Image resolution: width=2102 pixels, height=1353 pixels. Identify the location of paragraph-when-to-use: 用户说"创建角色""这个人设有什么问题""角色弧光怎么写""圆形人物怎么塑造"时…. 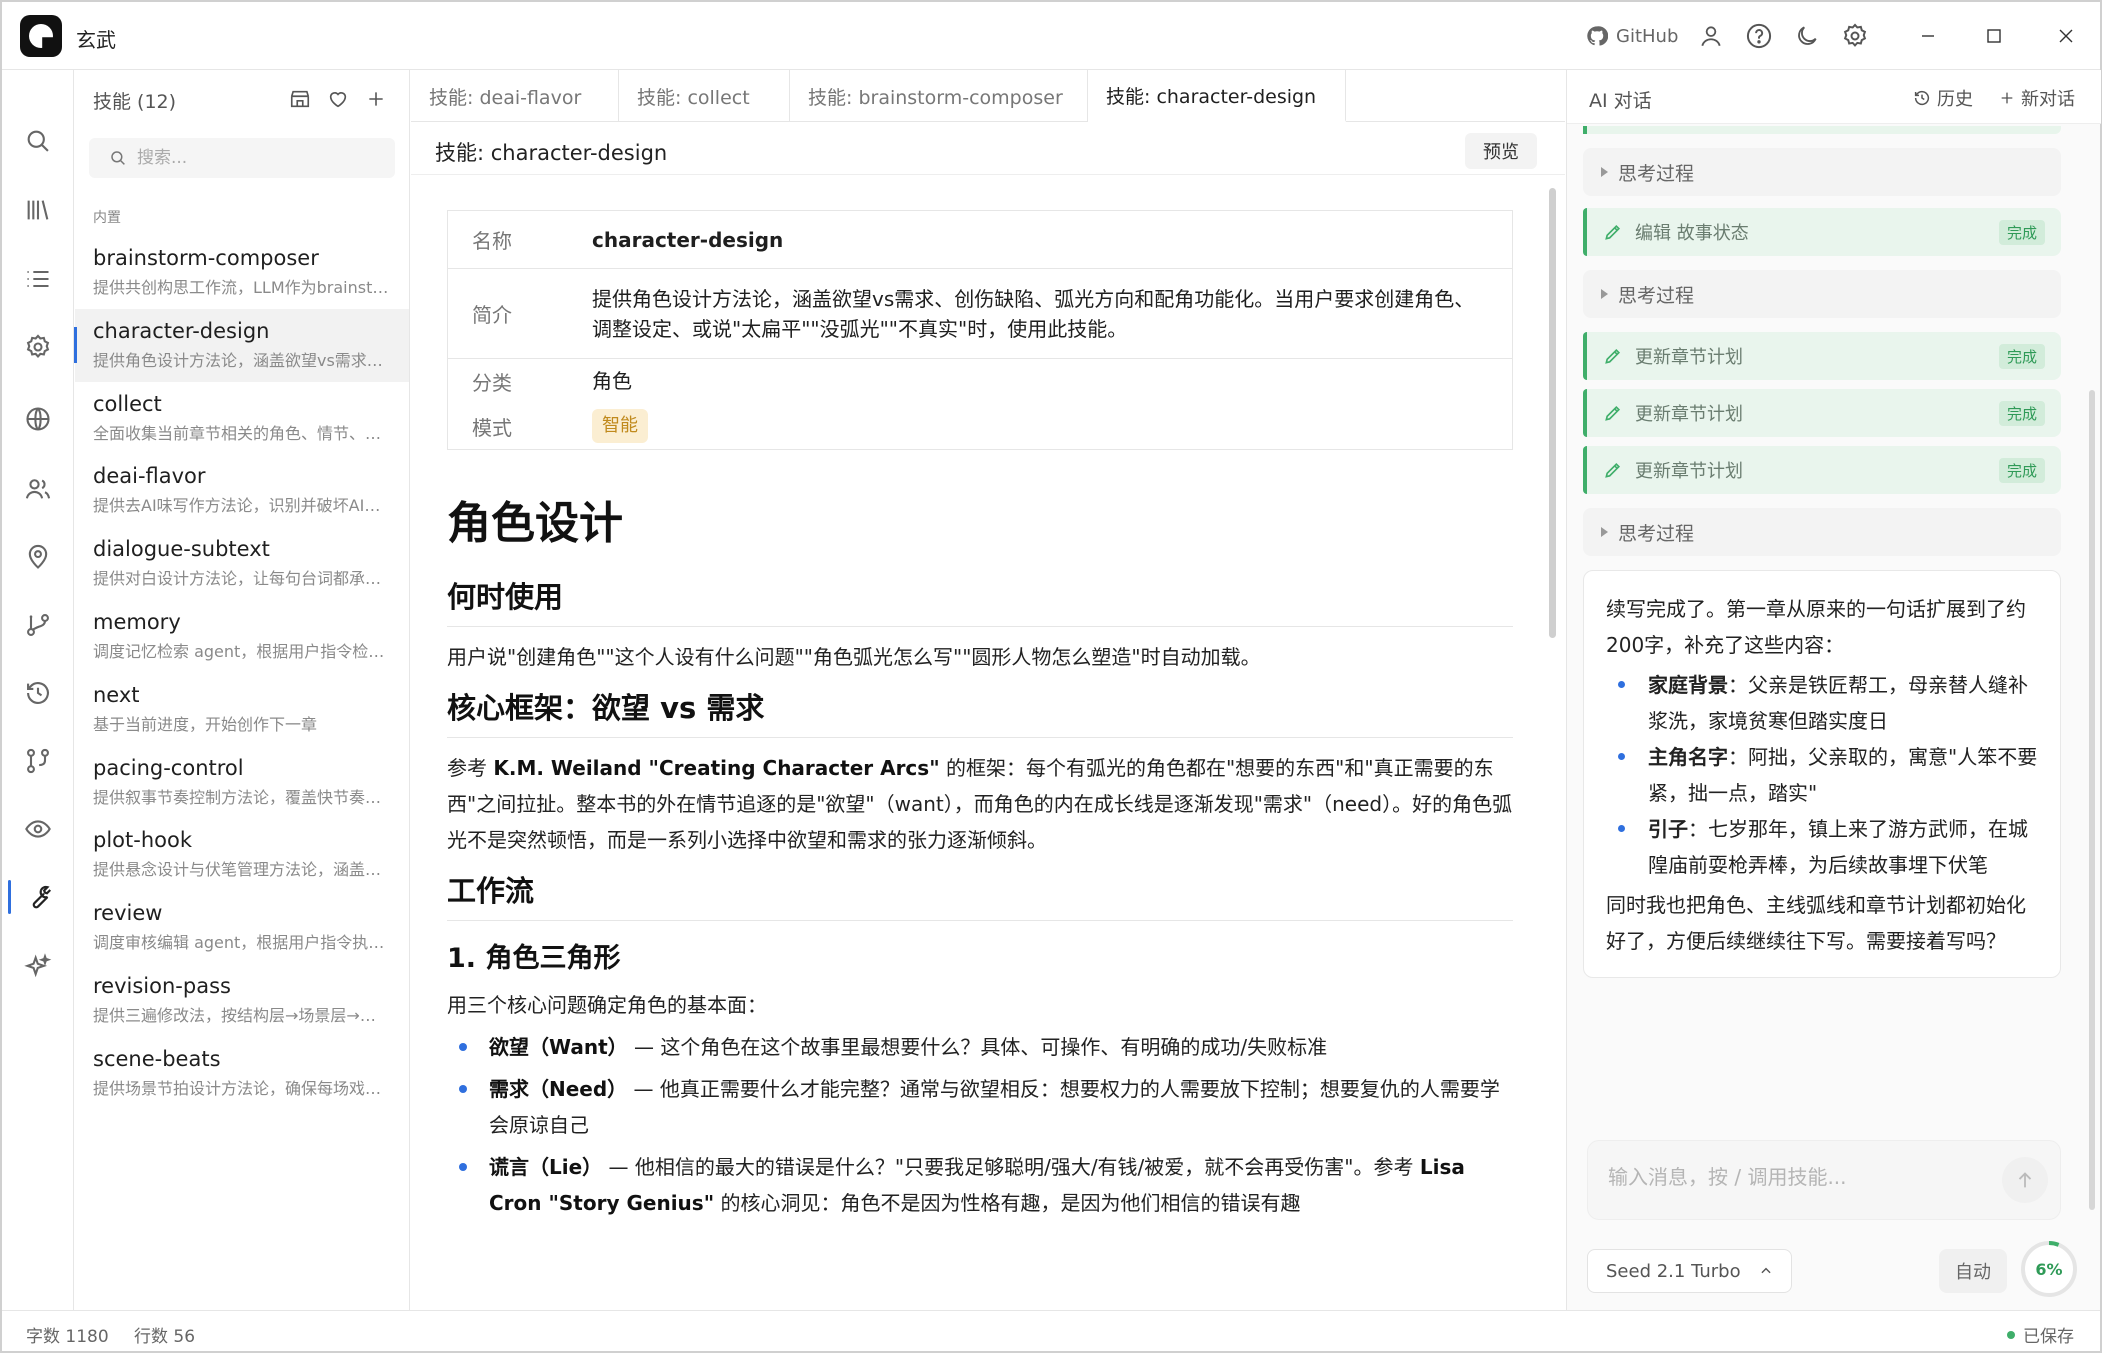
(854, 657).